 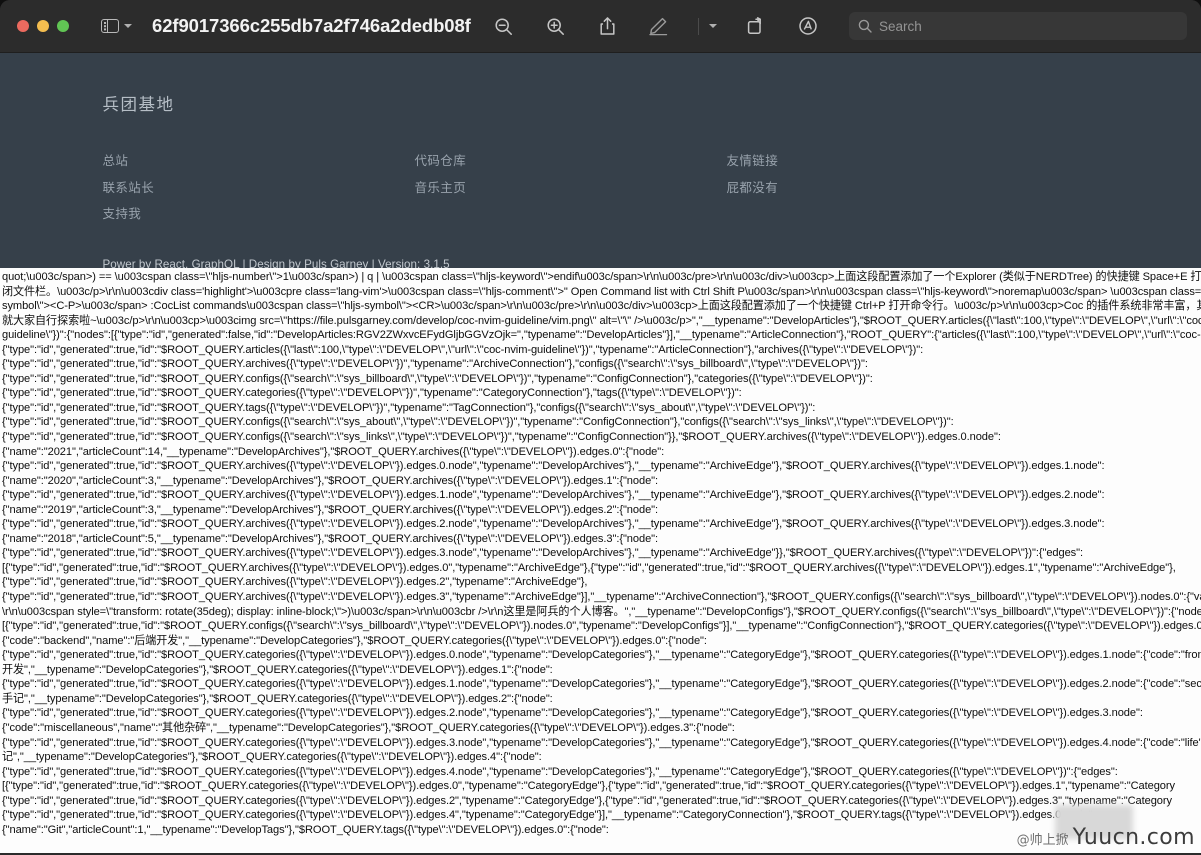 I want to click on footer-link-columns: 总站 联系站长 支持我 代码仓库 音乐主页 友情链接 屁都没有, so click(x=612, y=188).